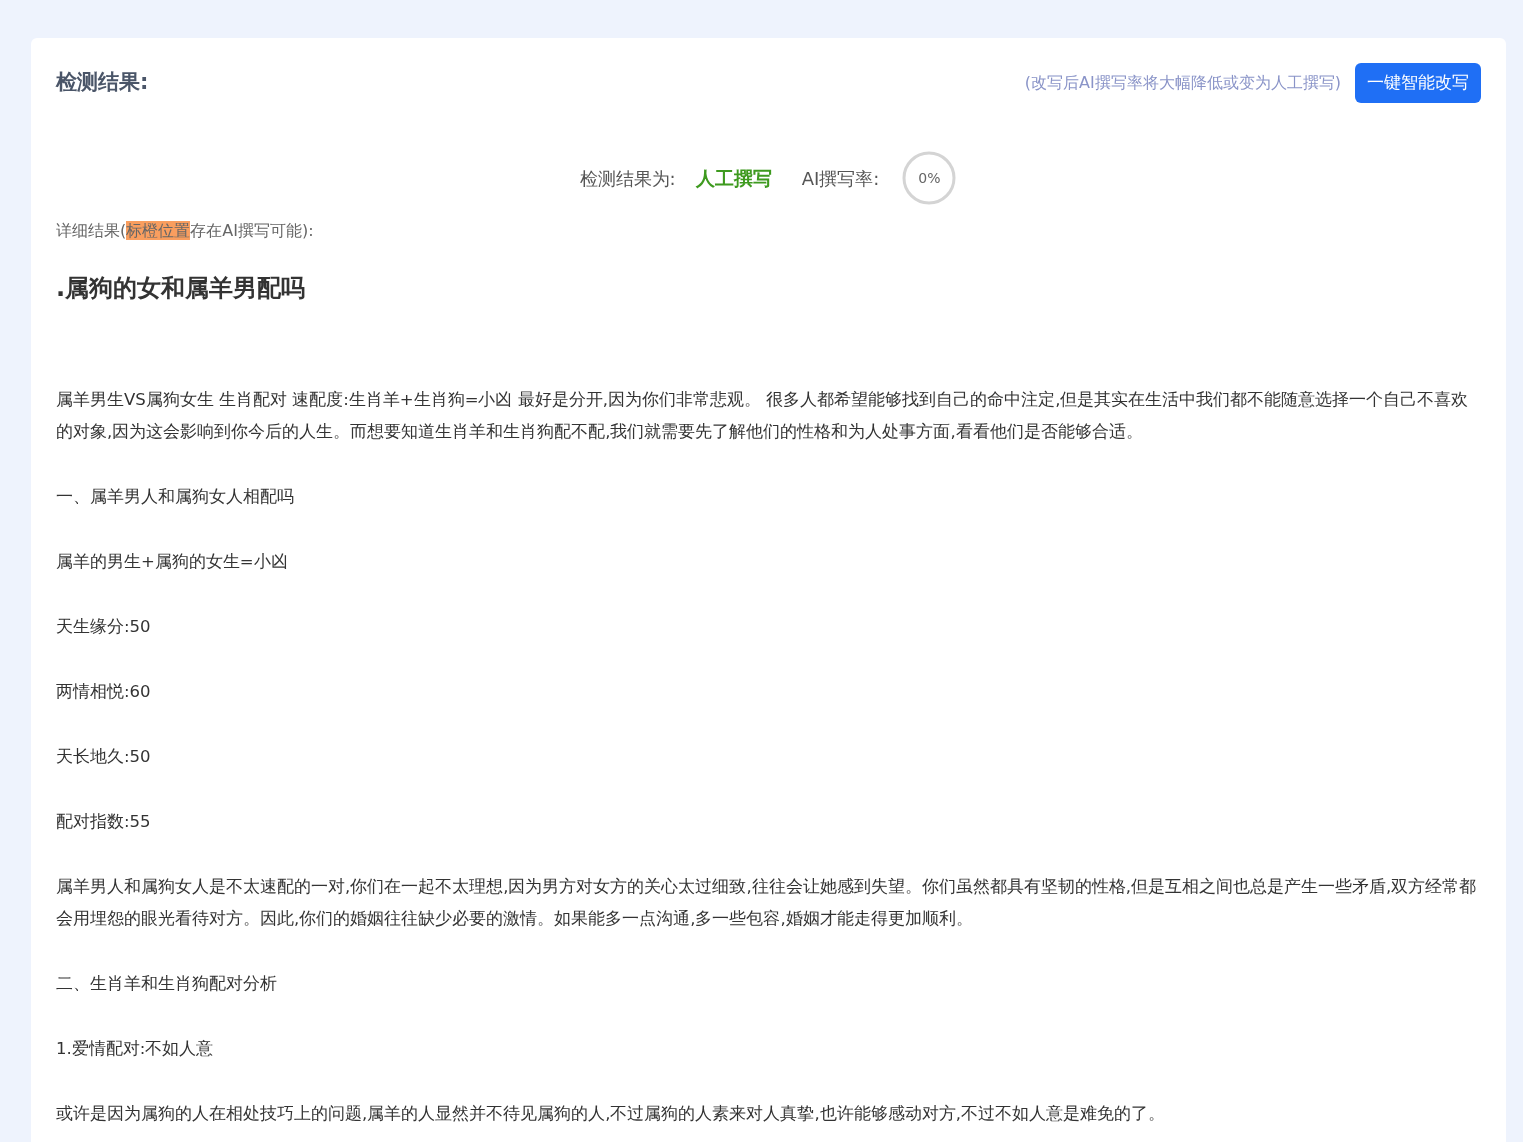 This screenshot has width=1523, height=1142. What do you see at coordinates (627, 178) in the screenshot?
I see `result-label: 检测结果为:` at bounding box center [627, 178].